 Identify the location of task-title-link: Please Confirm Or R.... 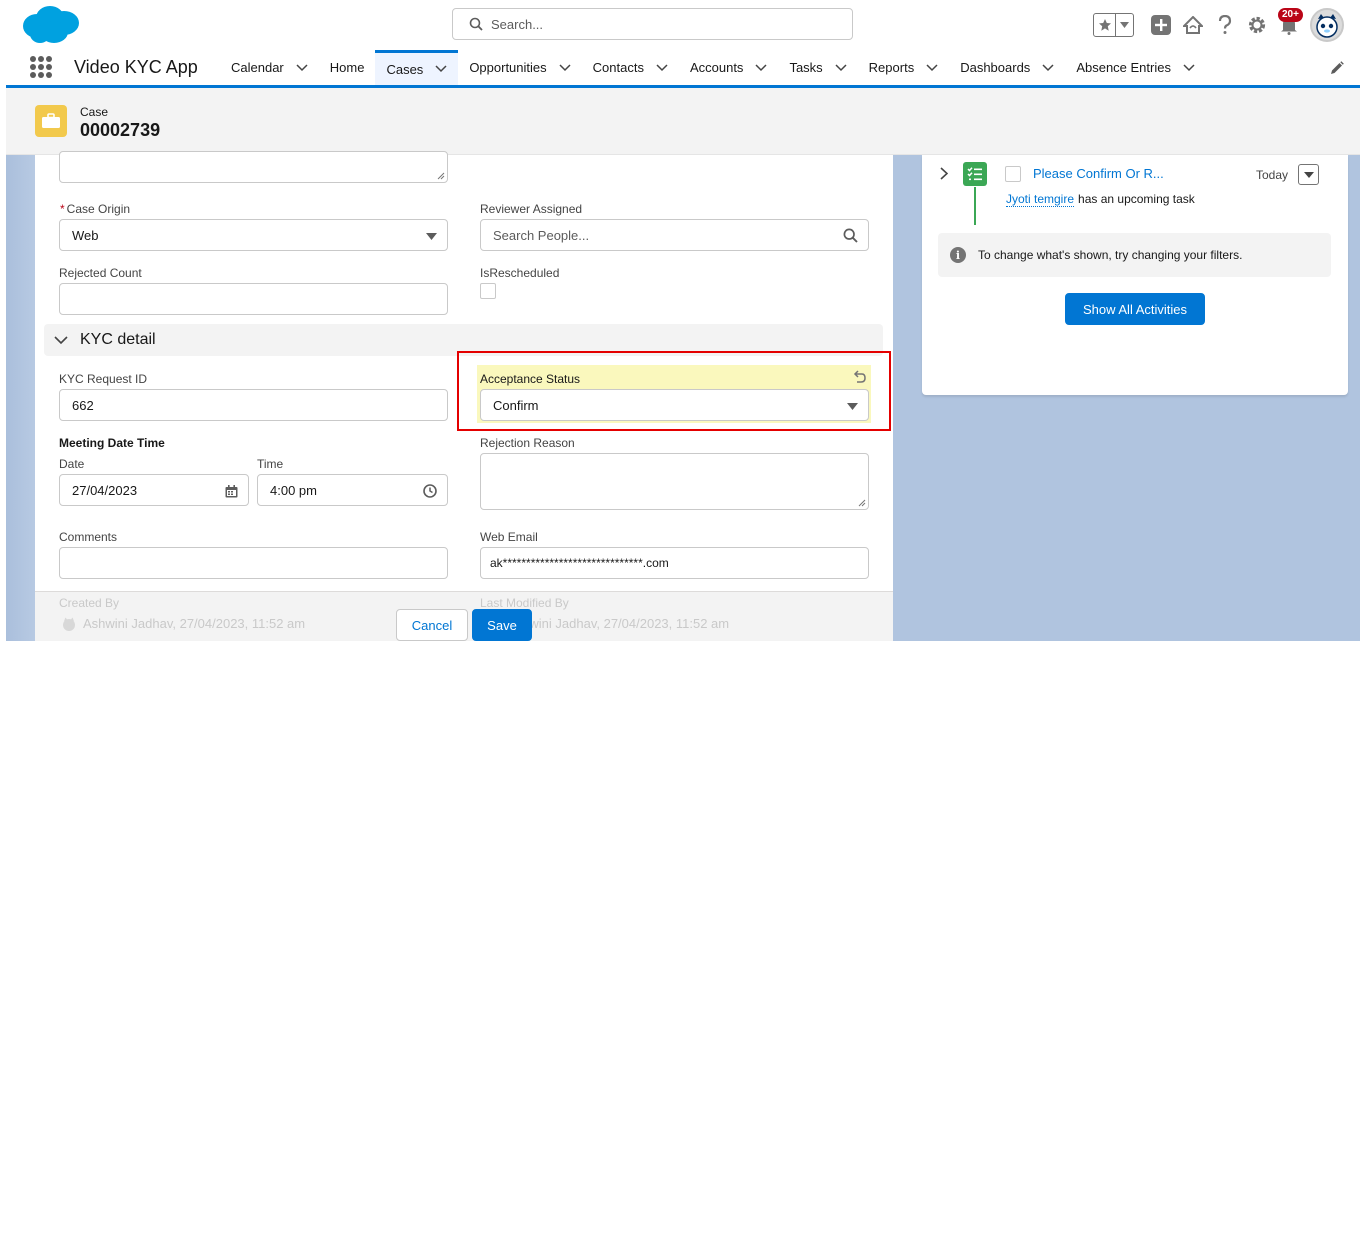
(1098, 173).